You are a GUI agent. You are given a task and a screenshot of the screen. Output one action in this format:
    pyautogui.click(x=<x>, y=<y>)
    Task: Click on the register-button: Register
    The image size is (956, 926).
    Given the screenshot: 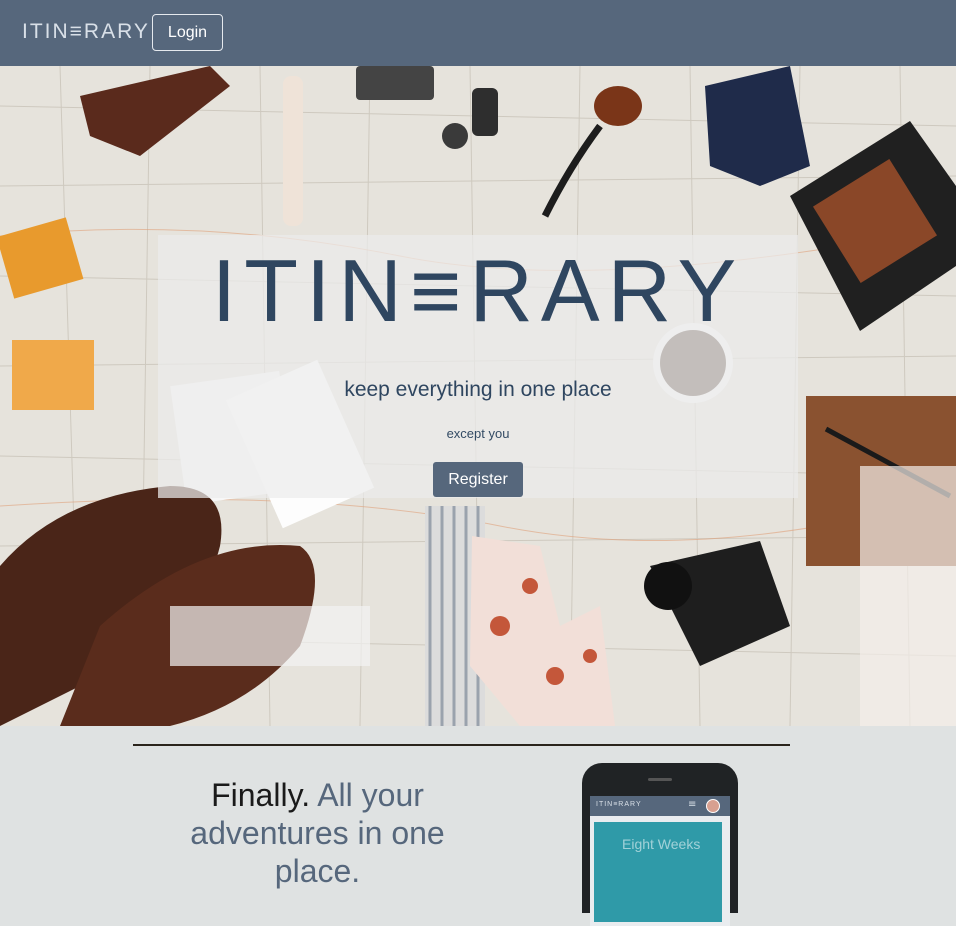 What is the action you would take?
    pyautogui.click(x=478, y=479)
    